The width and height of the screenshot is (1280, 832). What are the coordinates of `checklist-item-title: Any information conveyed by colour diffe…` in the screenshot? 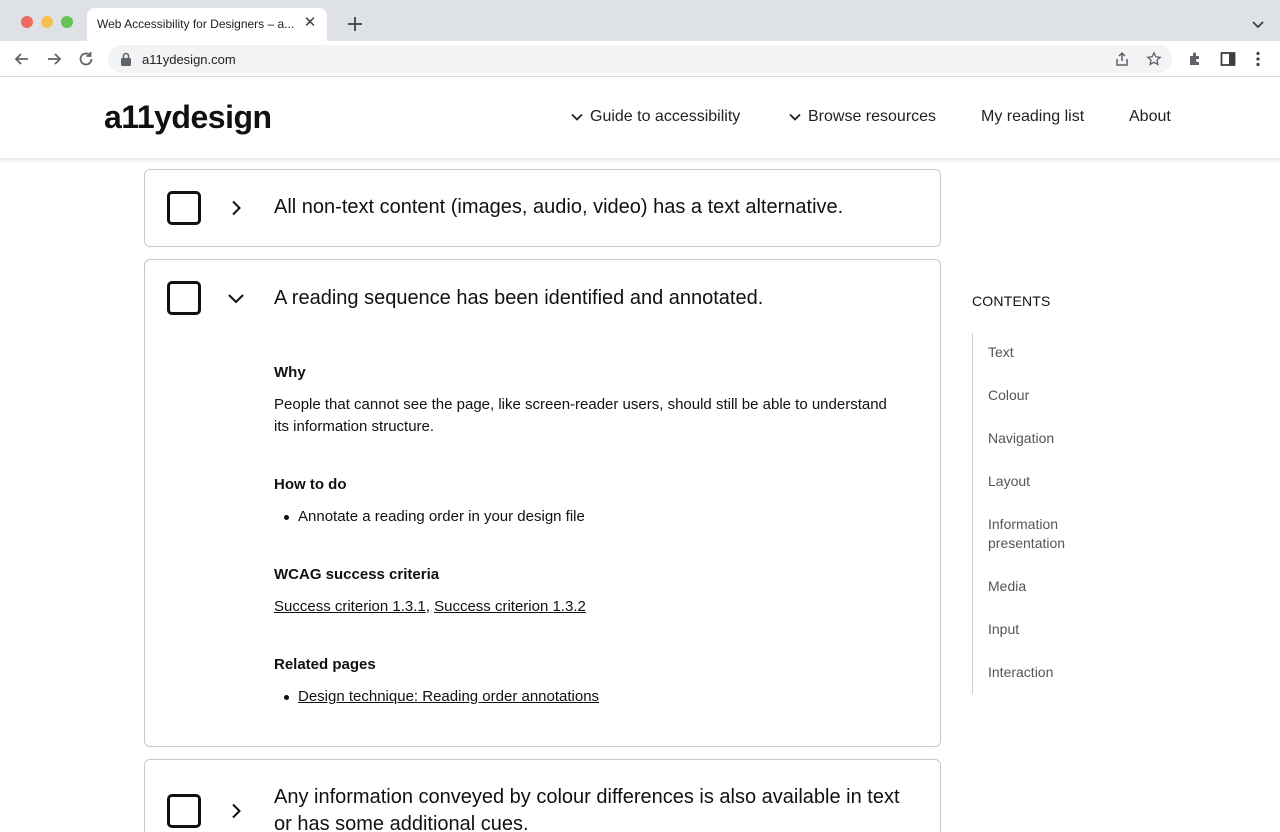 It's located at (594, 808).